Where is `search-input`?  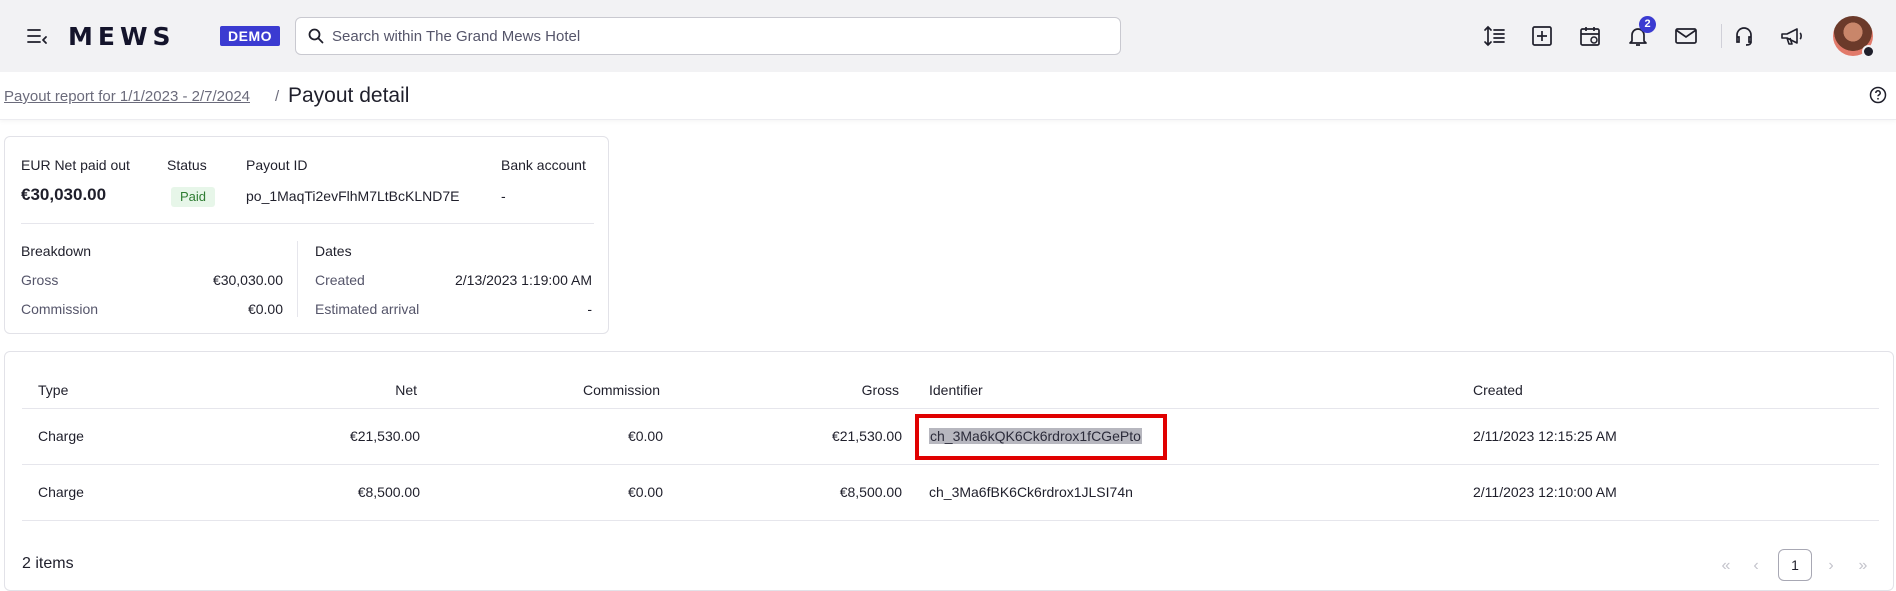
search-input is located at coordinates (712, 36).